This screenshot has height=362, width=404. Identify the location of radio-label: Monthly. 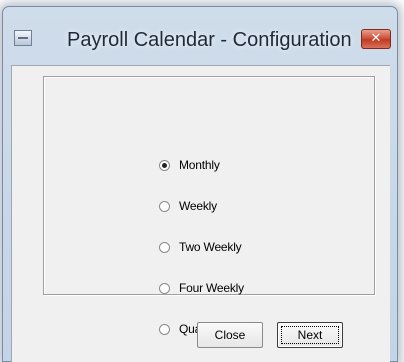
(199, 165).